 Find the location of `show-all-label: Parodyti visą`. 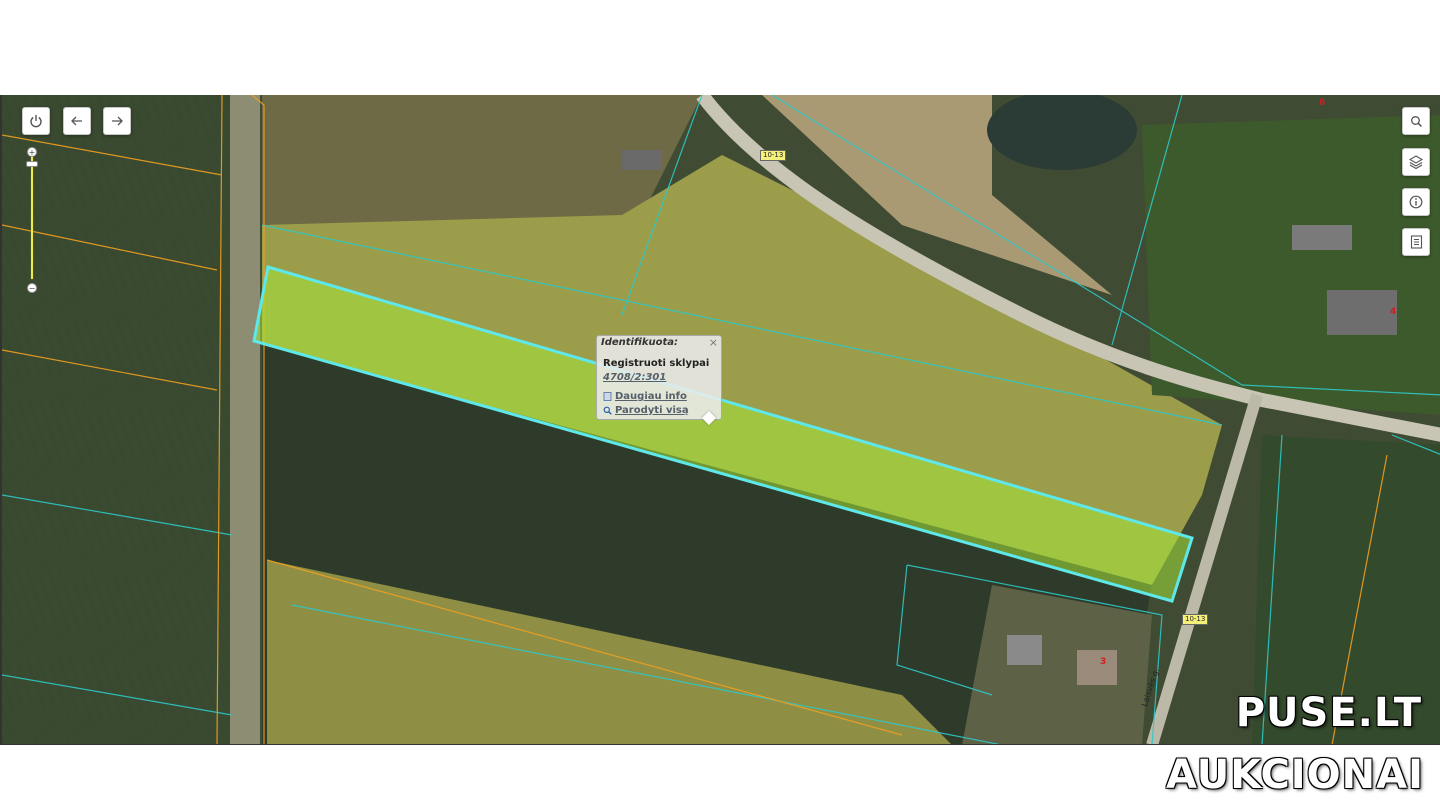

show-all-label: Parodyti visą is located at coordinates (652, 410).